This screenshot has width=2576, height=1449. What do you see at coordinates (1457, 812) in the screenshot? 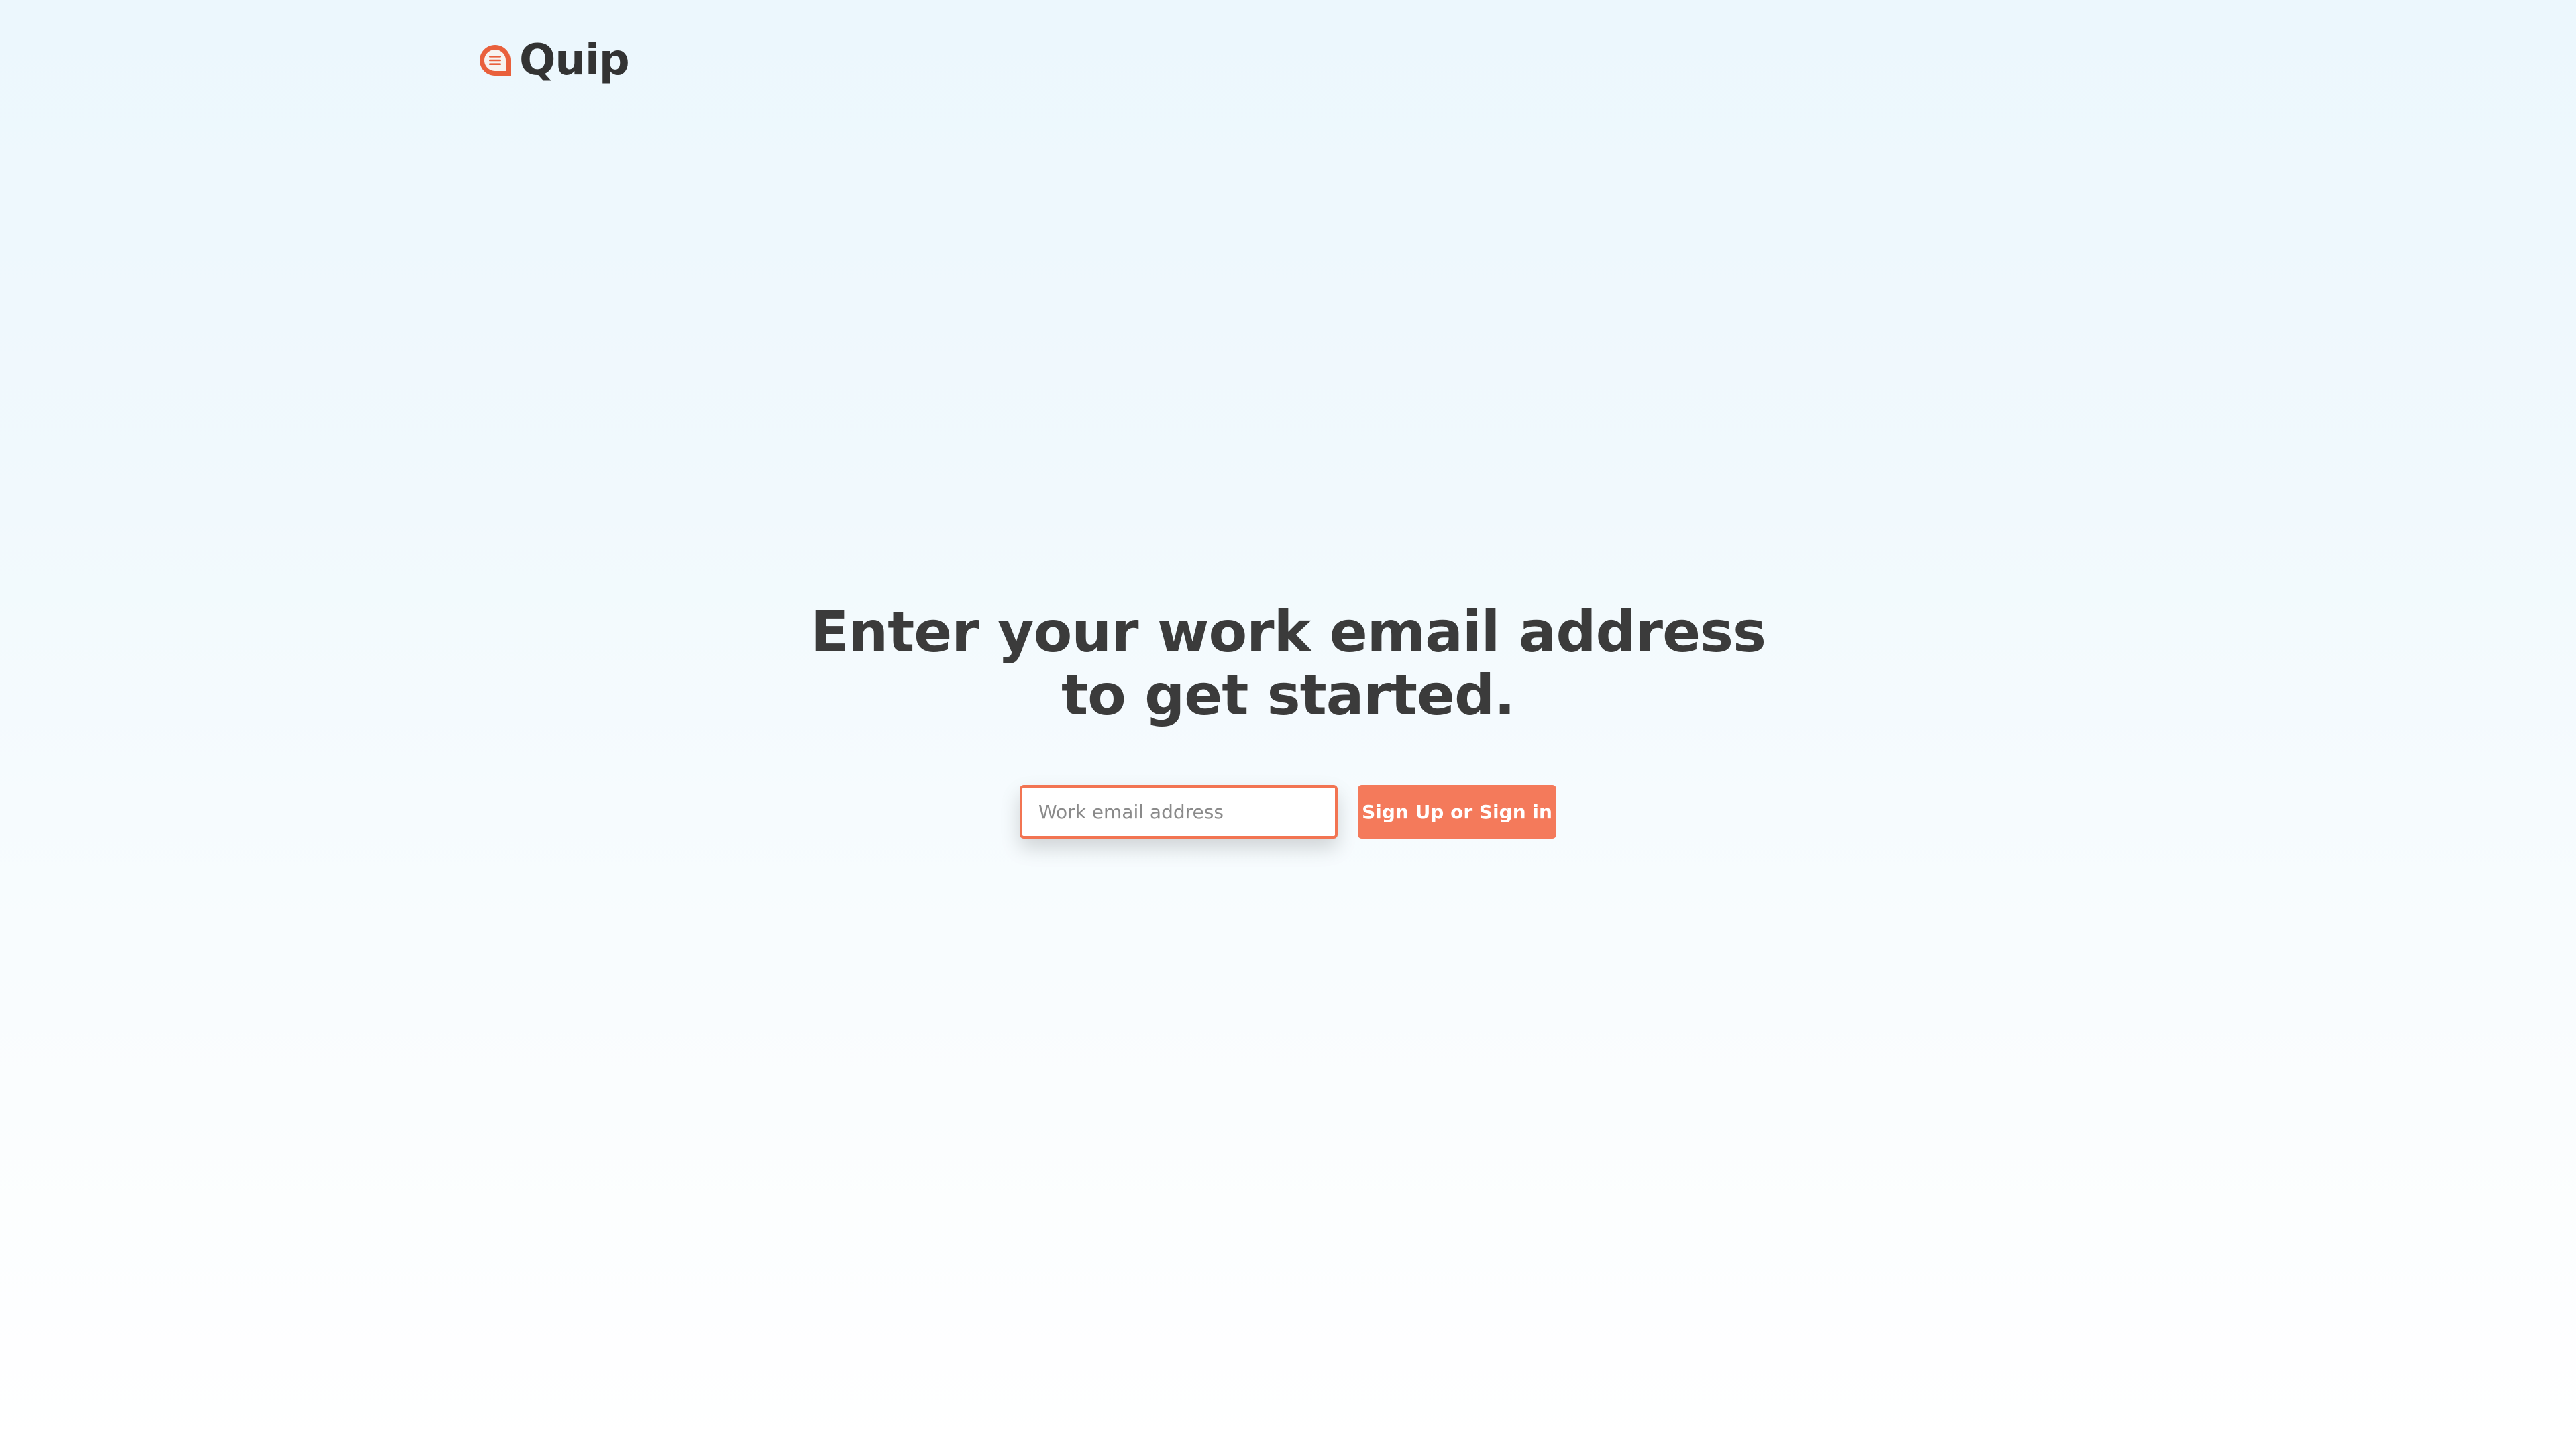
I see `sign-up-or-sign-in-button: Sign Up or Sign in` at bounding box center [1457, 812].